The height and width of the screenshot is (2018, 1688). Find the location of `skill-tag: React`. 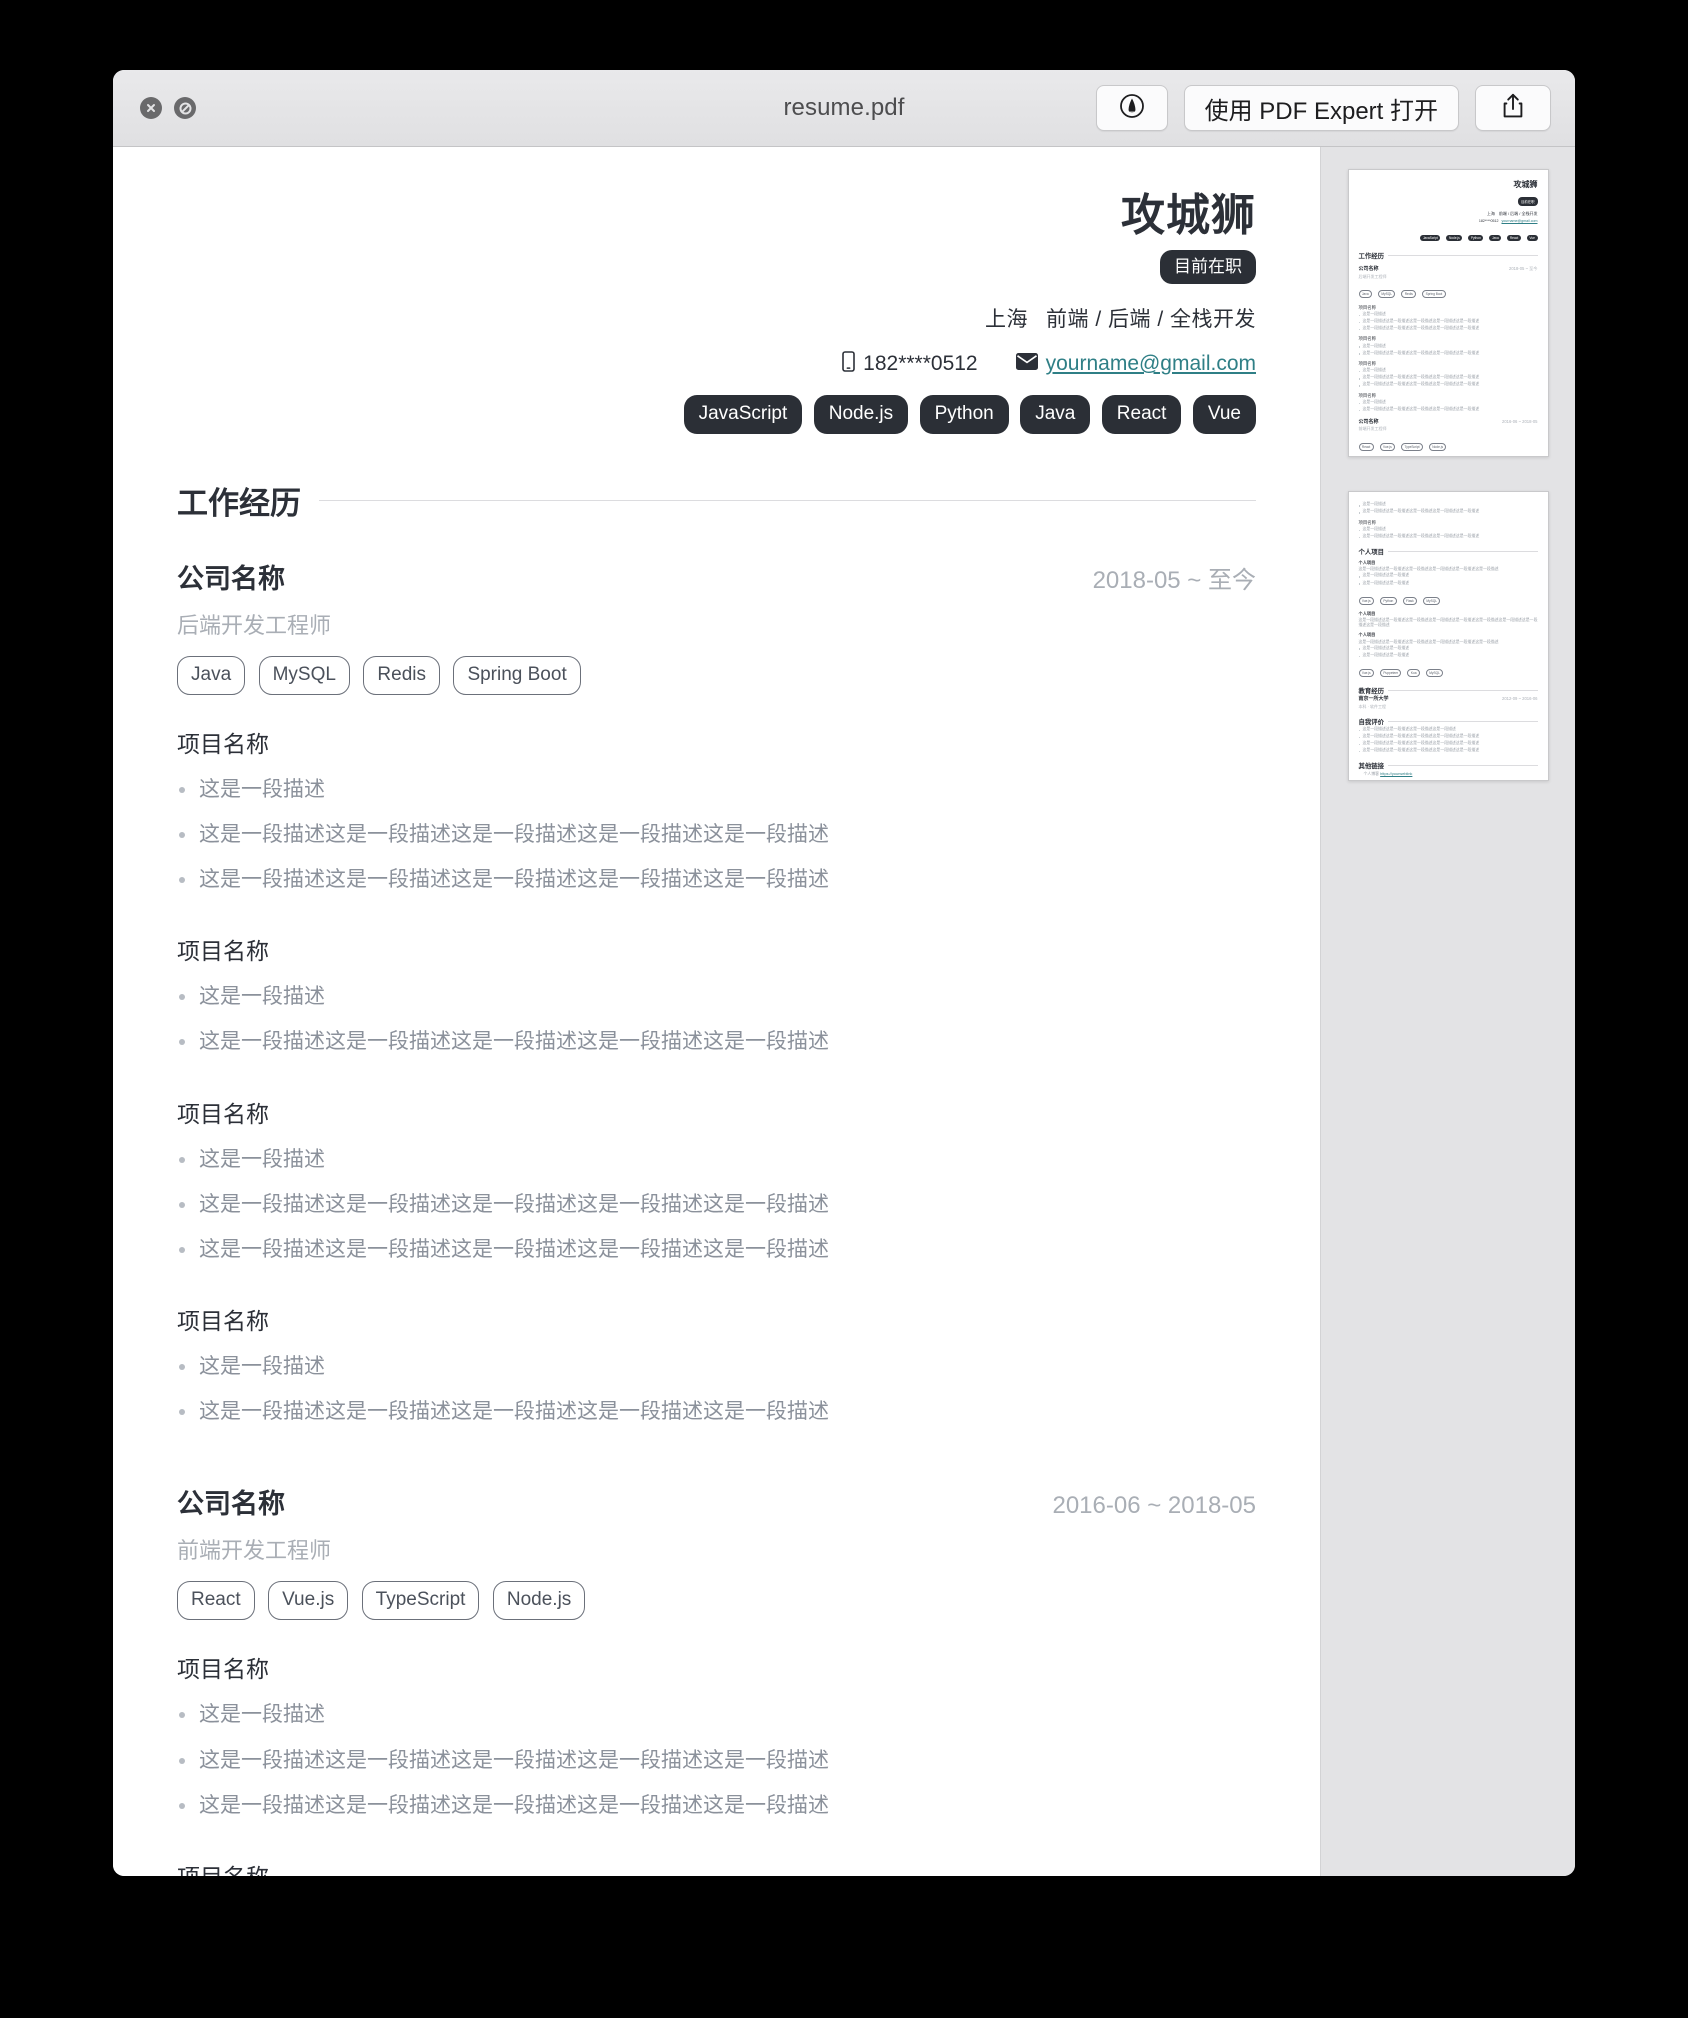

skill-tag: React is located at coordinates (1141, 414).